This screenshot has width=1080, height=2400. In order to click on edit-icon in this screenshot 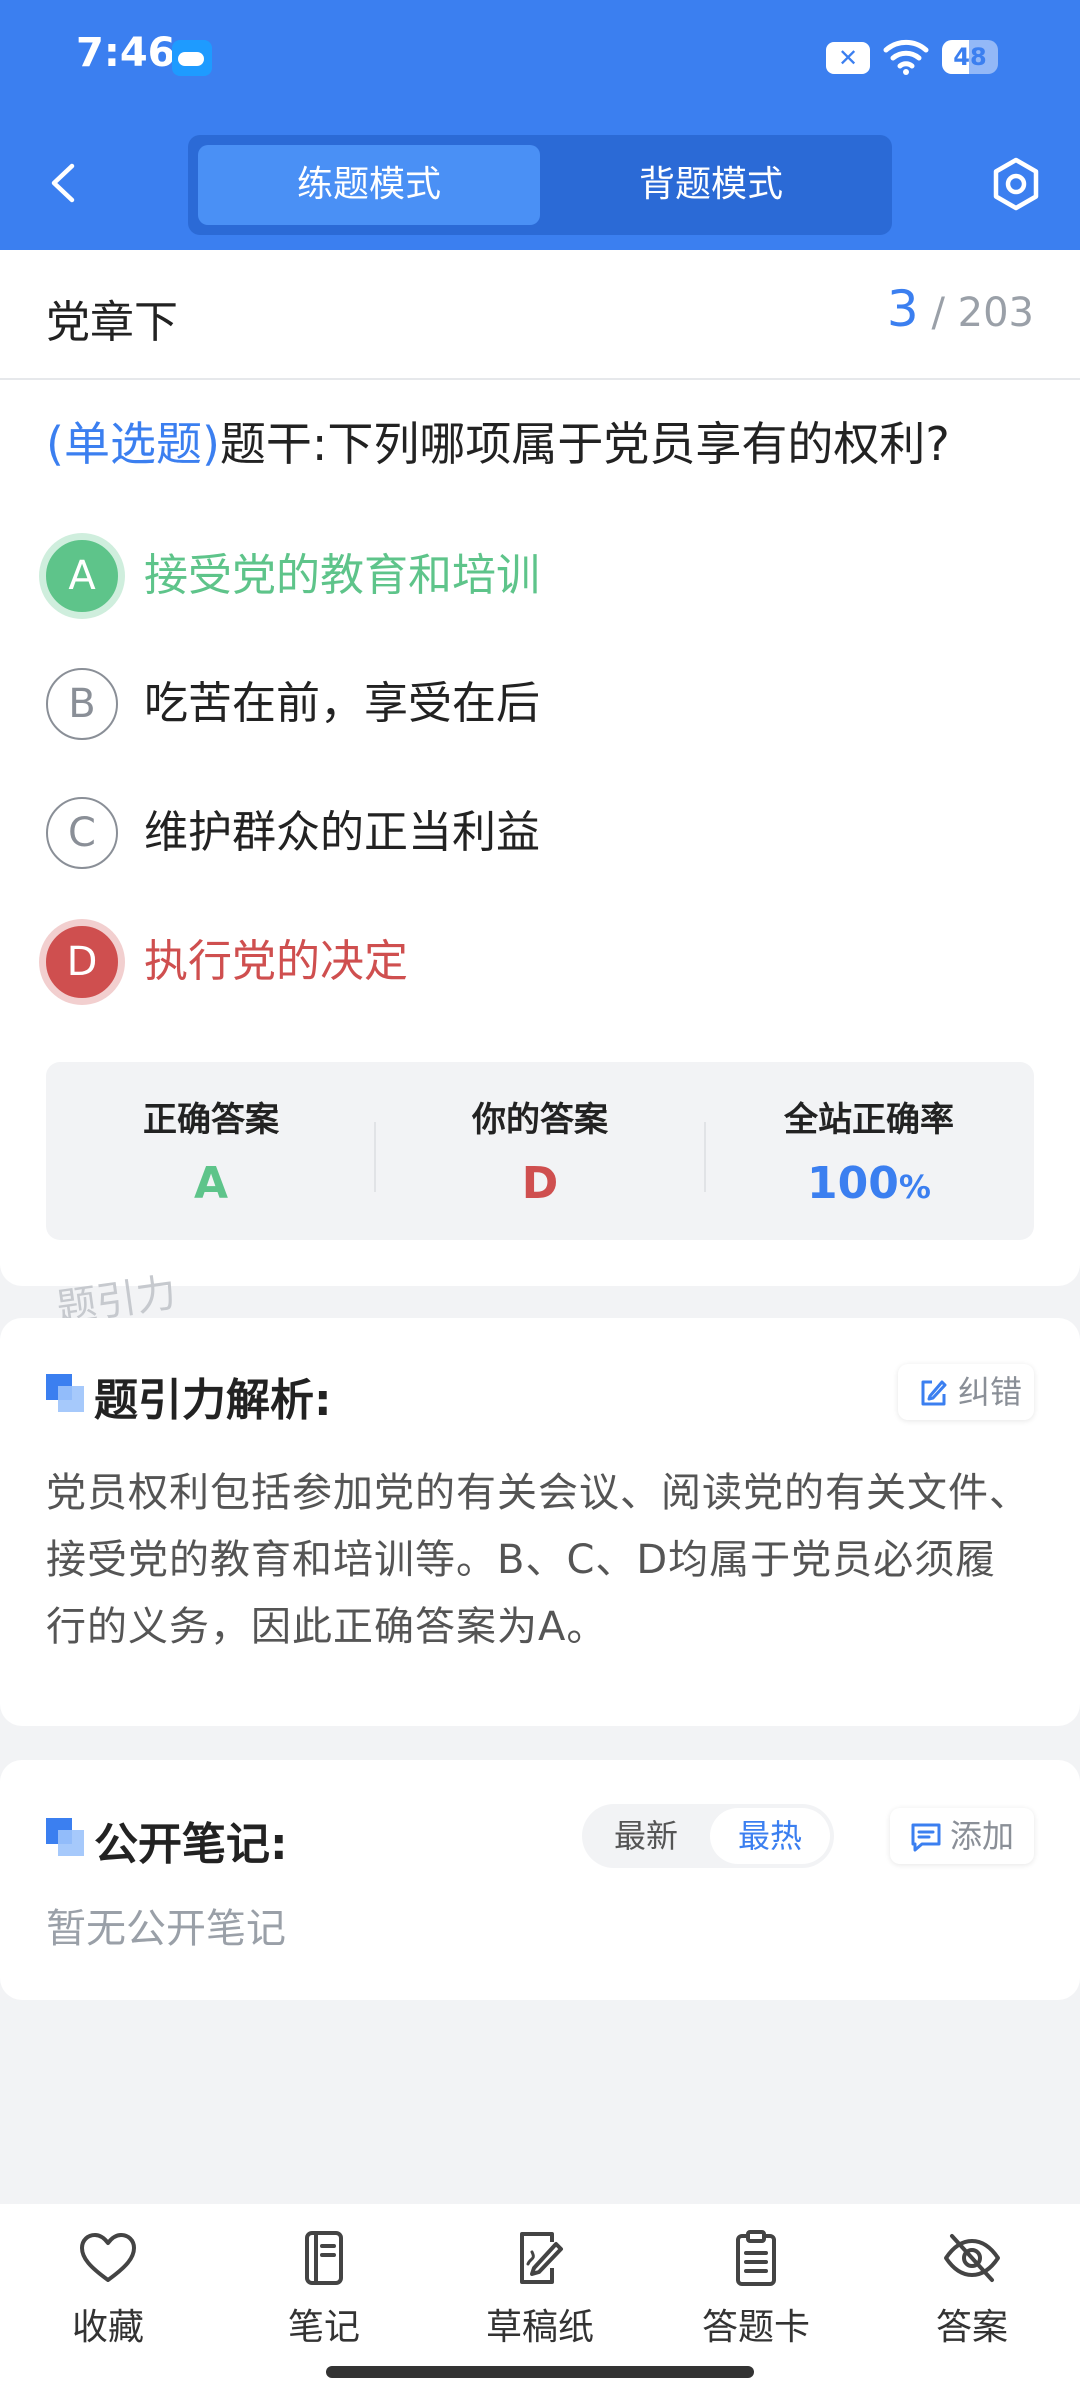, I will do `click(934, 1393)`.